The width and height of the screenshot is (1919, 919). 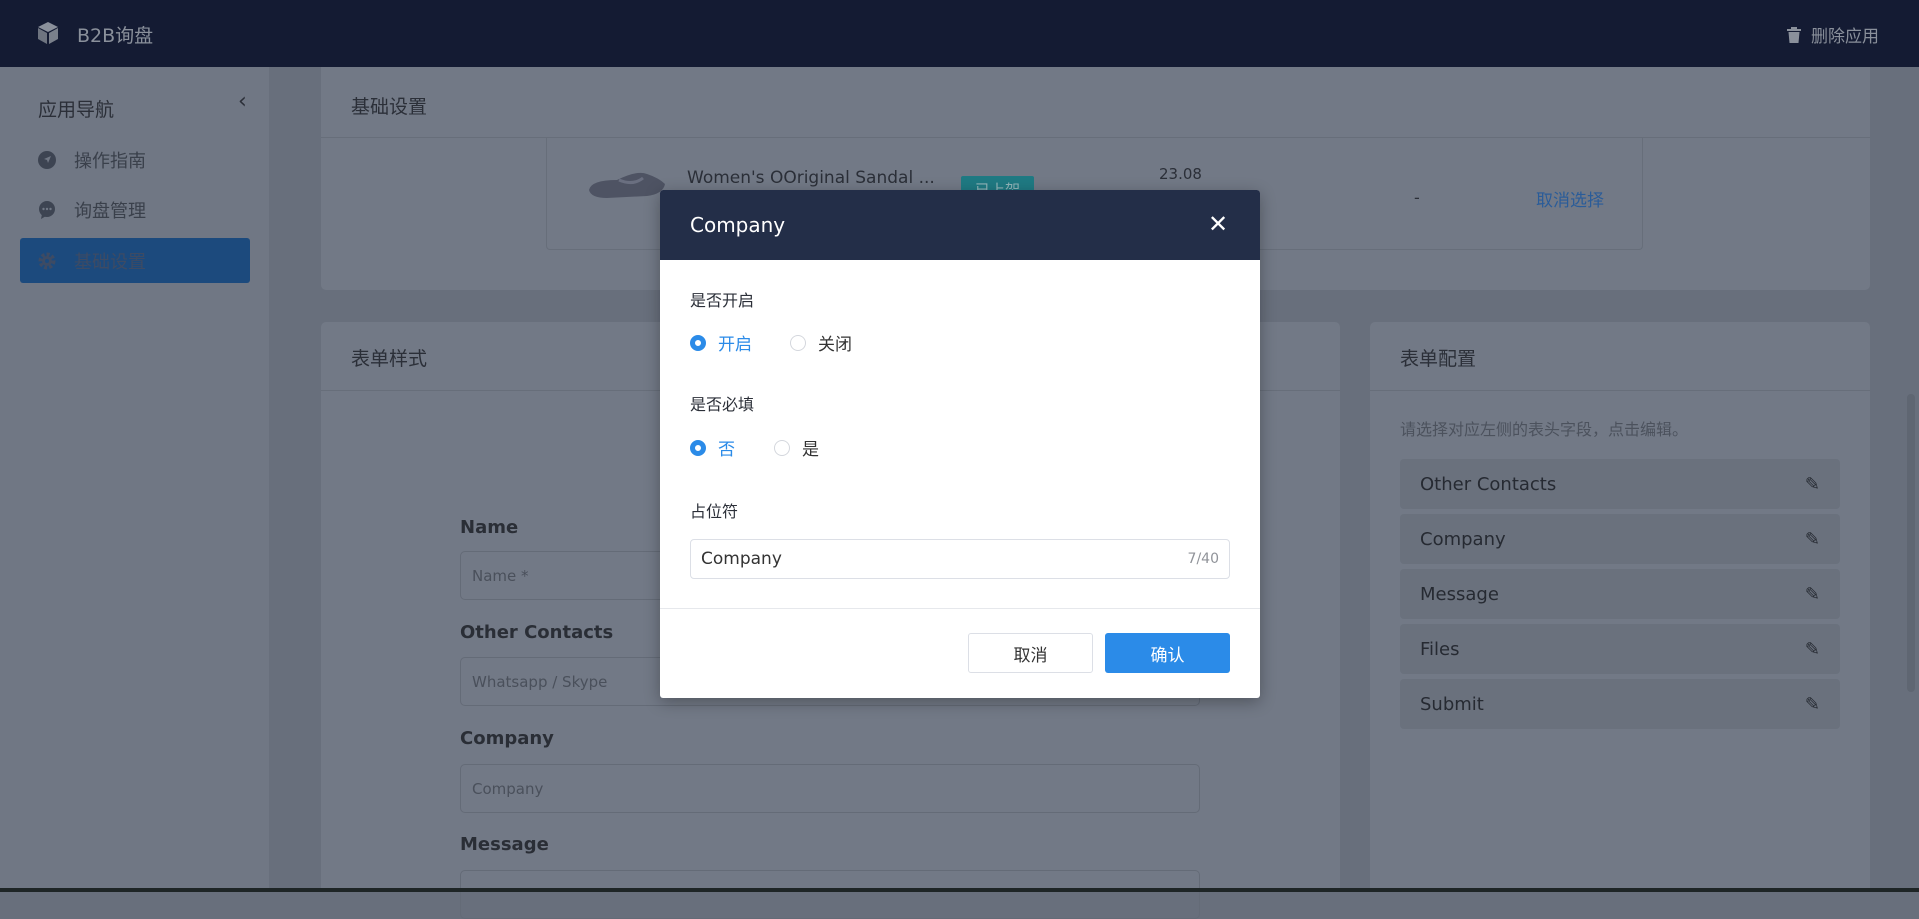 I want to click on radio-label: 关闭, so click(x=835, y=345).